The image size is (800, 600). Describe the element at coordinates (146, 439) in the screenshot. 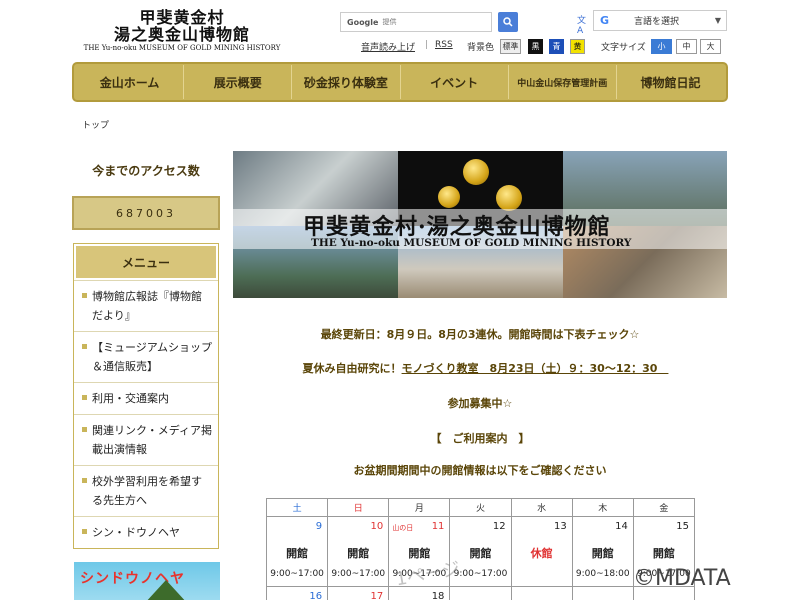

I see `sidebar-item-links: 関連リンク・メディア掲載出演情報` at that location.